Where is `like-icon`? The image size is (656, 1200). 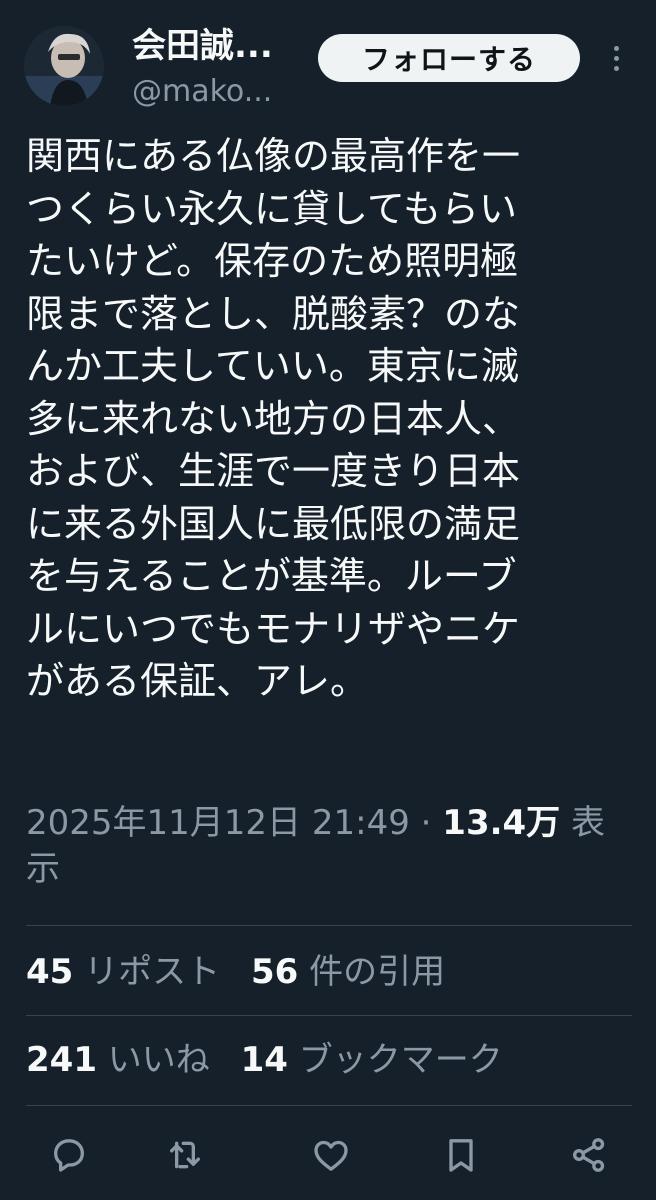 like-icon is located at coordinates (331, 1155).